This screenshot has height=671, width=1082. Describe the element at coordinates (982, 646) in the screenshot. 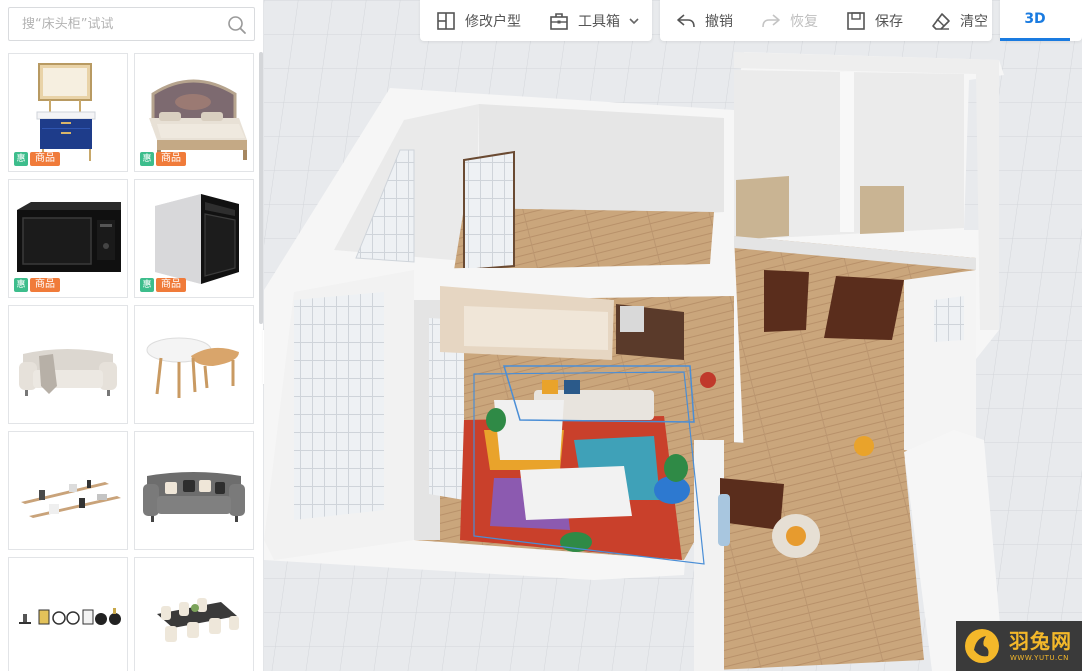

I see `yutu-logo-icon` at that location.